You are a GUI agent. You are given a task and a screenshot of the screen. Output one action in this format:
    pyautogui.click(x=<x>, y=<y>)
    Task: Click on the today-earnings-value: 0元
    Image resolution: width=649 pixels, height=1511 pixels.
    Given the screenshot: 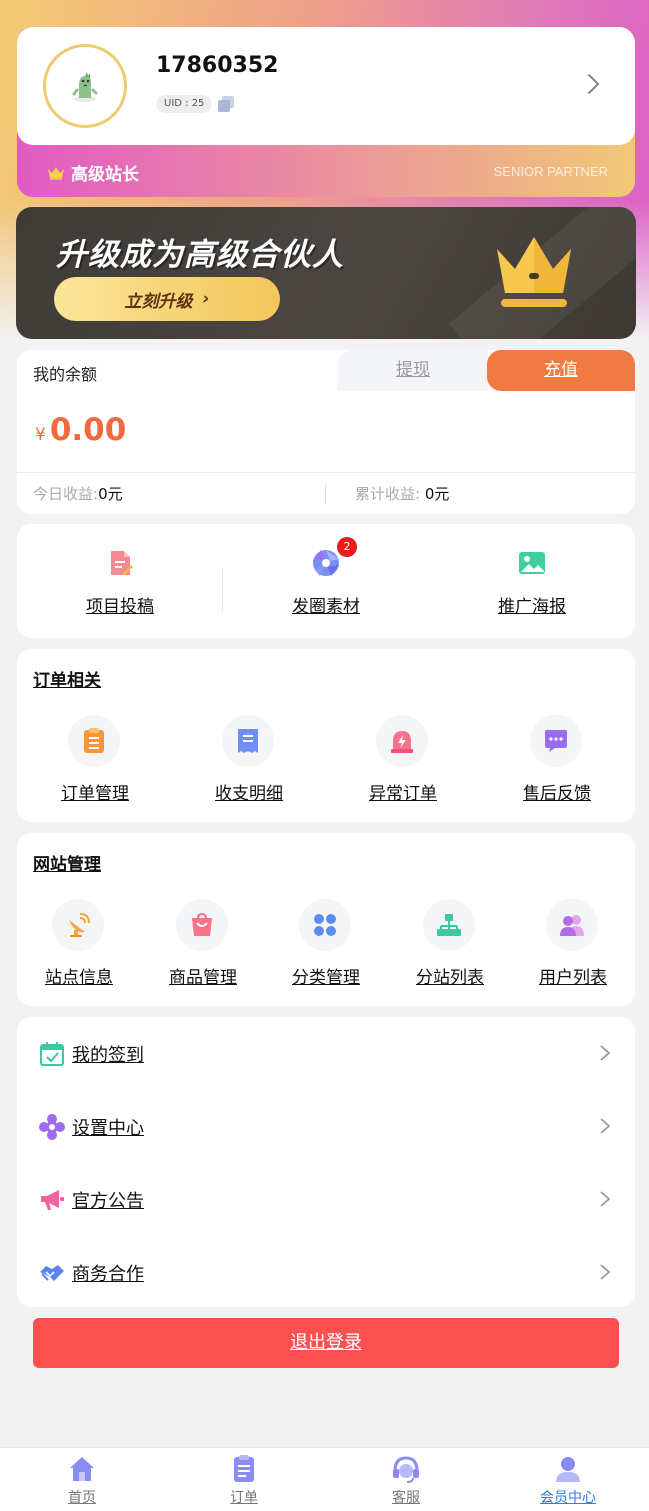 What is the action you would take?
    pyautogui.click(x=110, y=494)
    